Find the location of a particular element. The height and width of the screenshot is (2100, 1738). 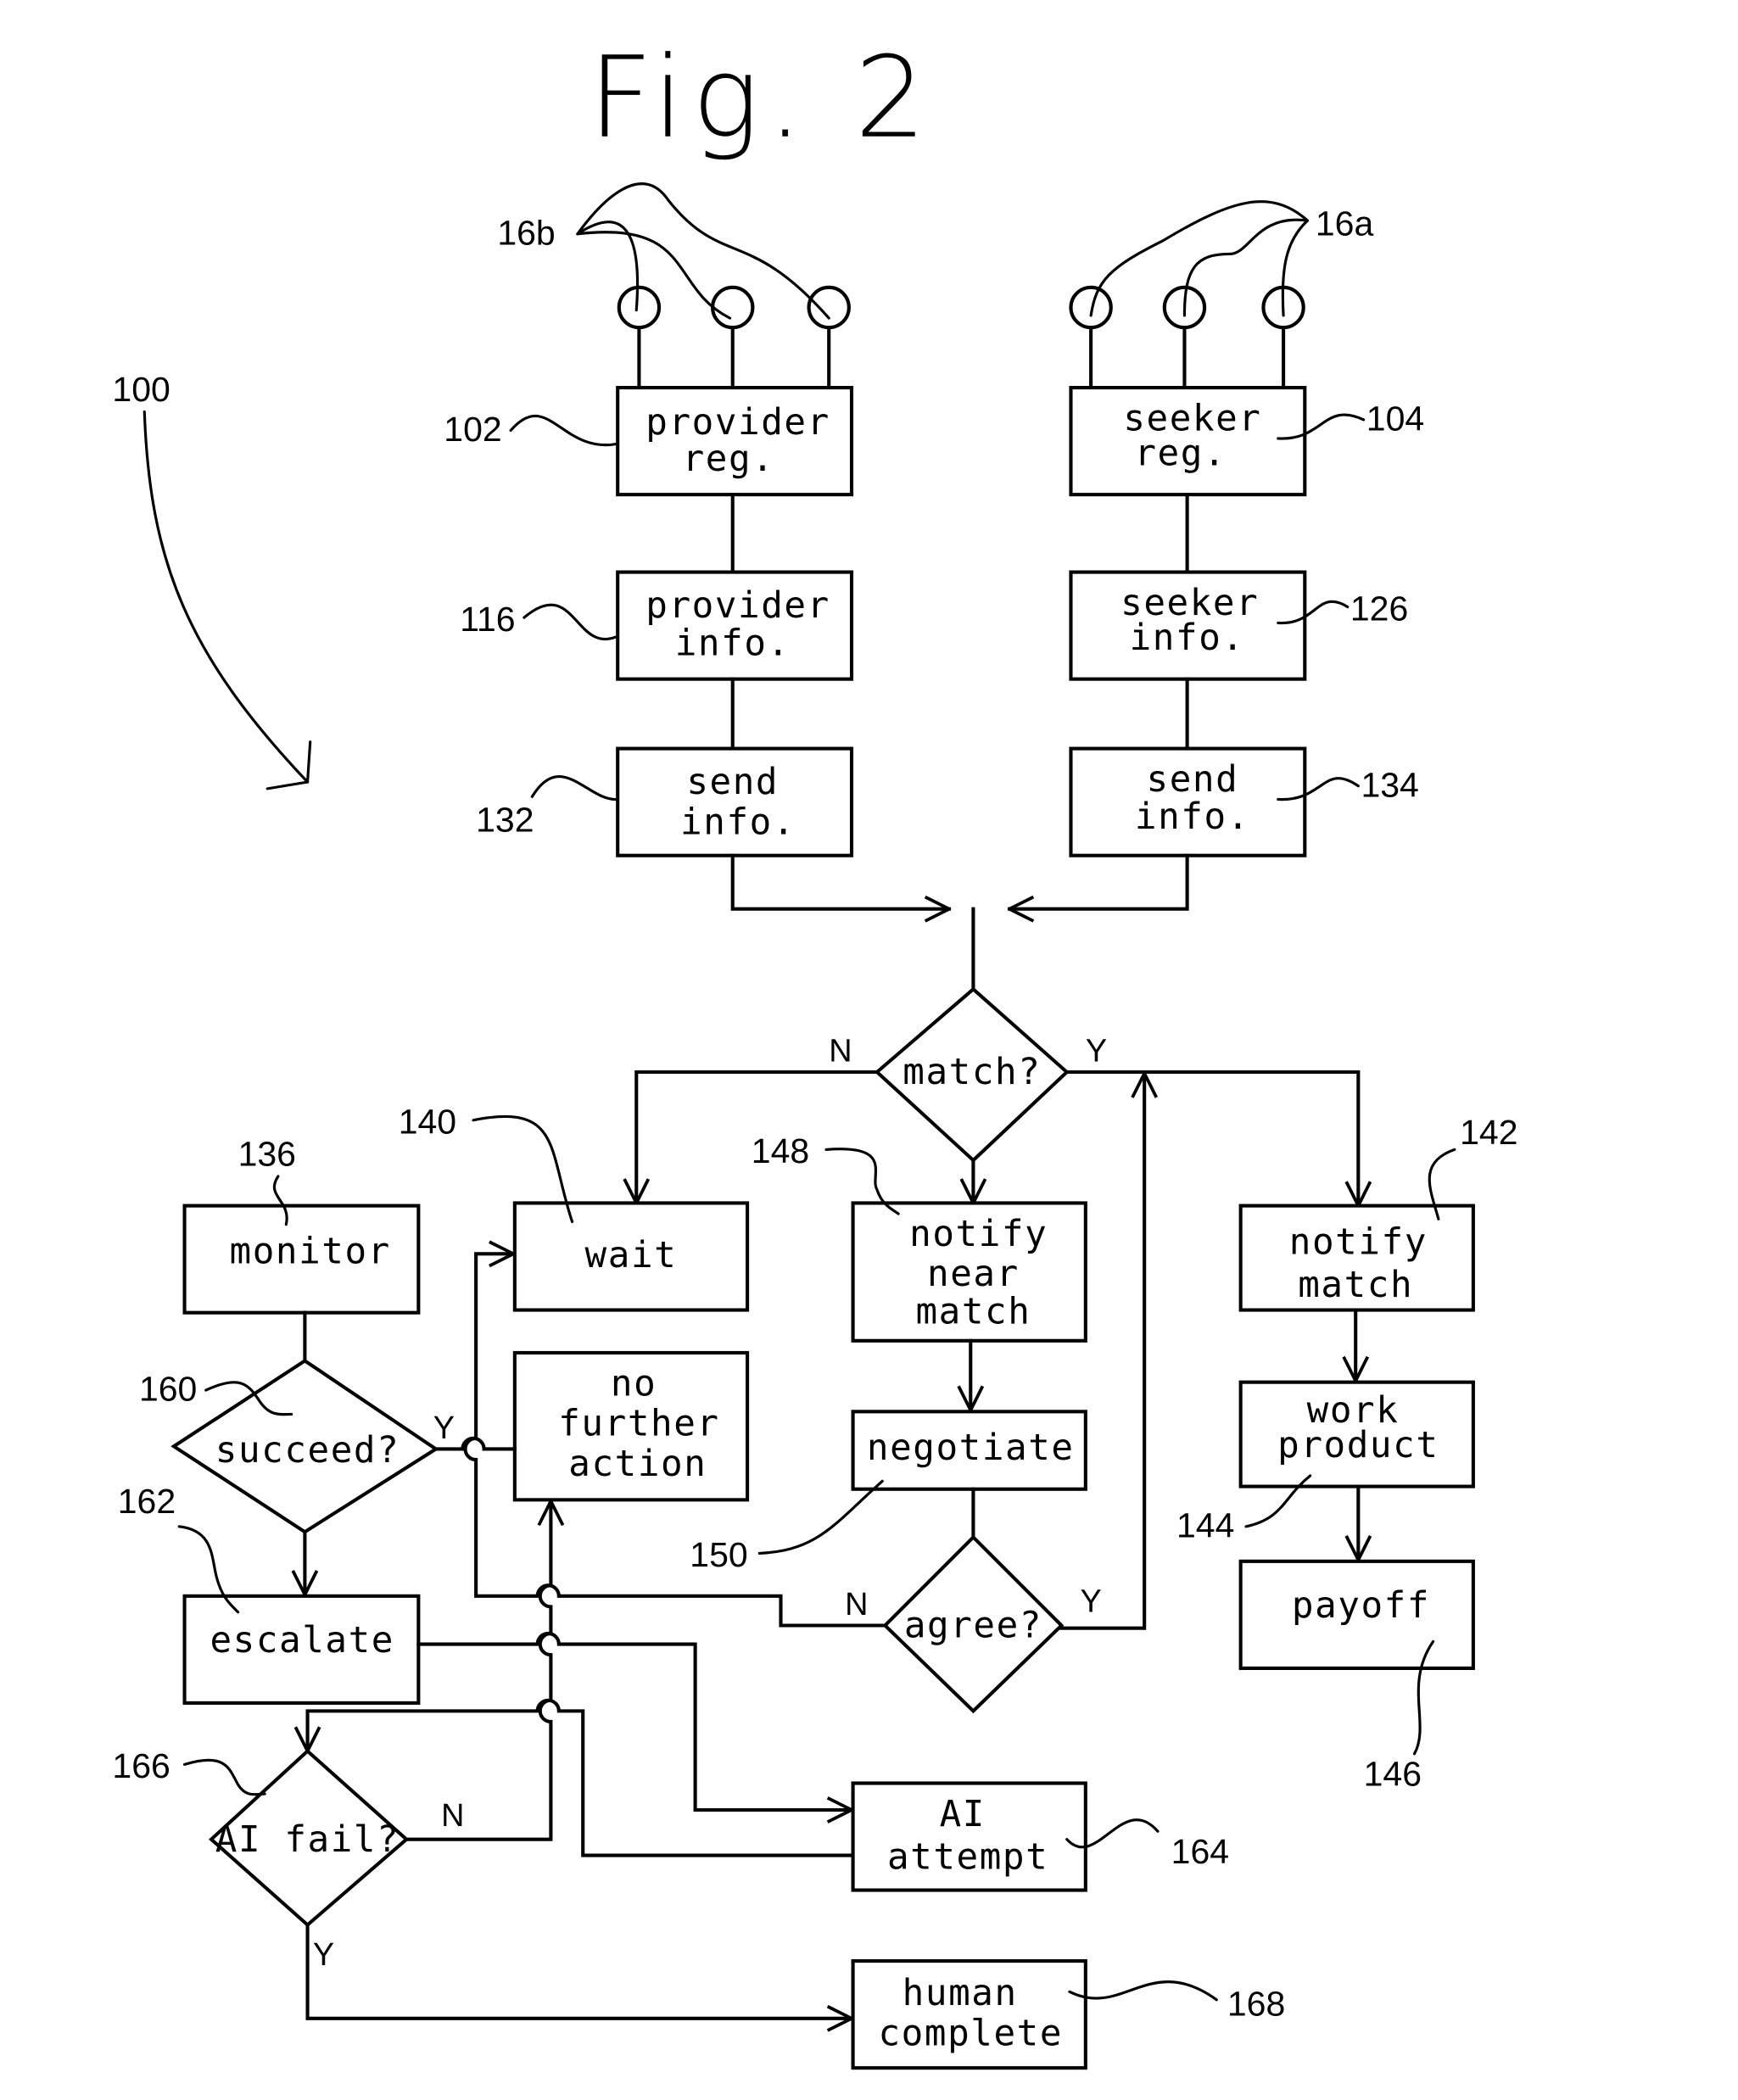

ref-126: 126 is located at coordinates (1379, 608).